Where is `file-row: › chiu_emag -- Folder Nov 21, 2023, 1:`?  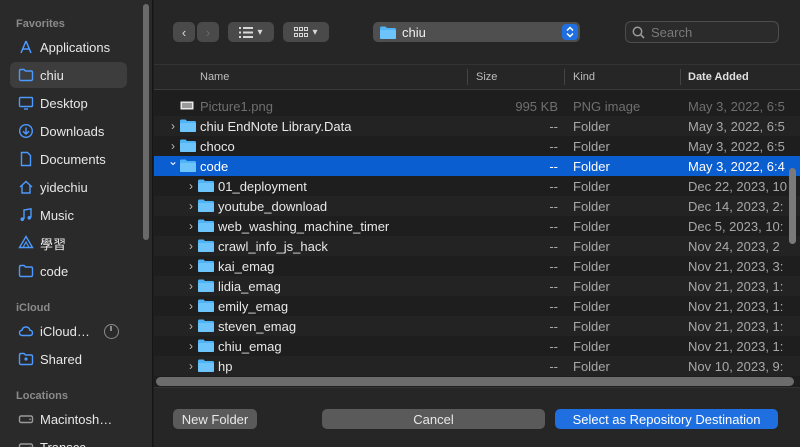 file-row: › chiu_emag -- Folder Nov 21, 2023, 1: is located at coordinates (477, 346).